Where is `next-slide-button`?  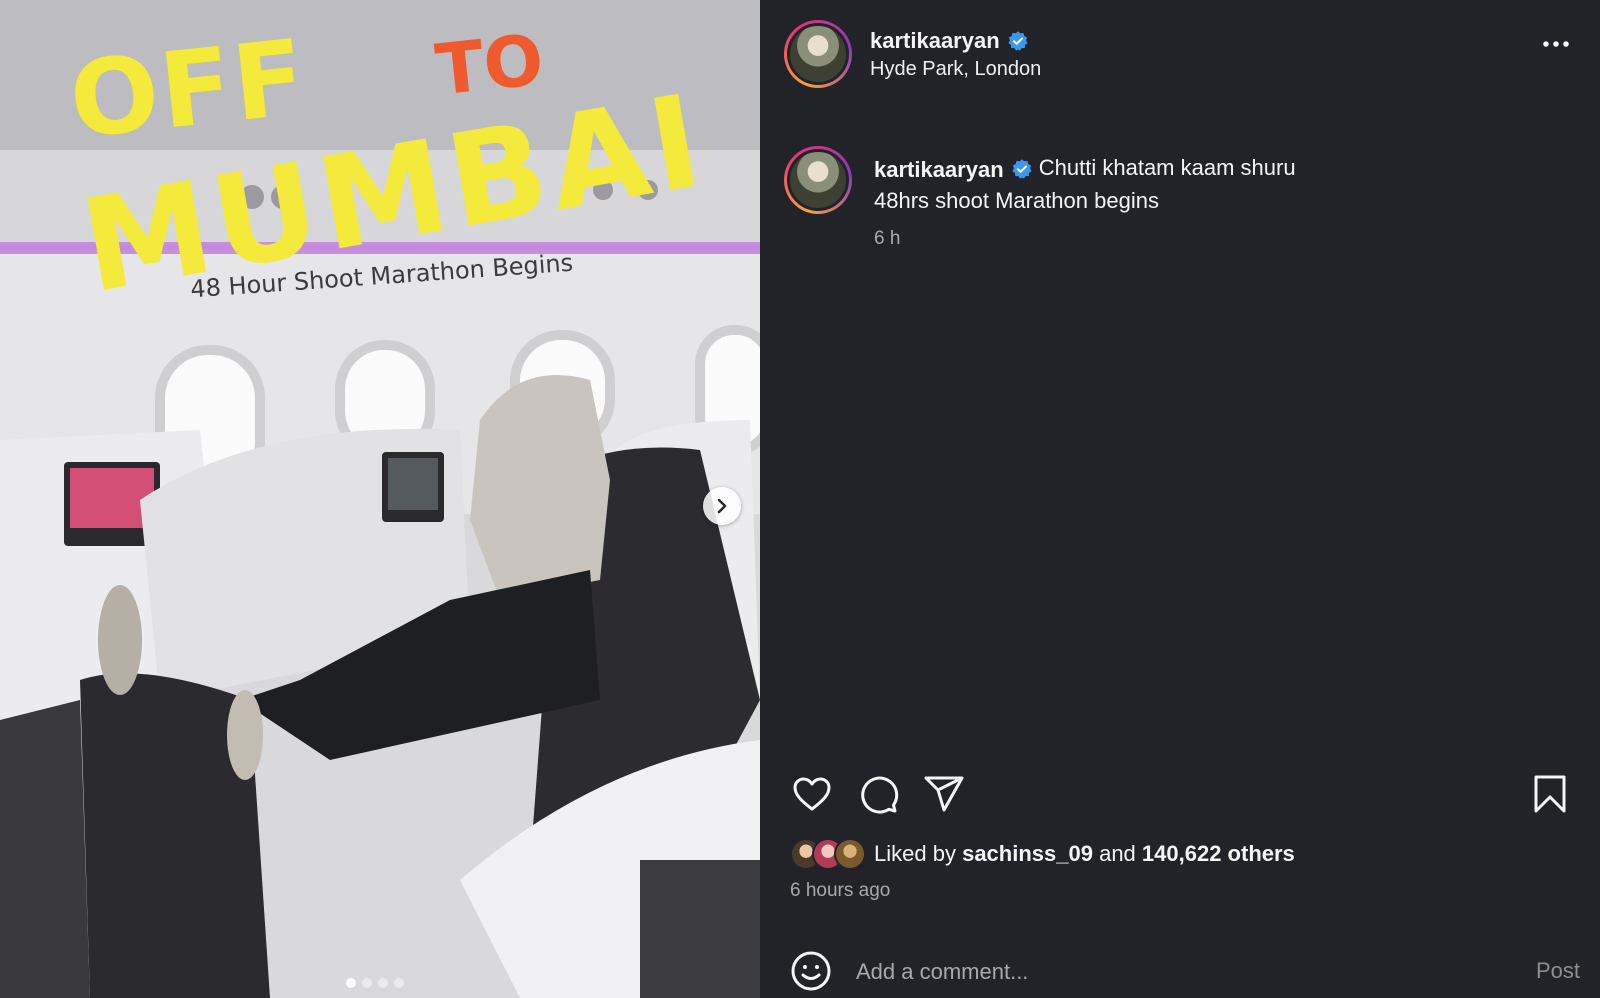
next-slide-button is located at coordinates (722, 506).